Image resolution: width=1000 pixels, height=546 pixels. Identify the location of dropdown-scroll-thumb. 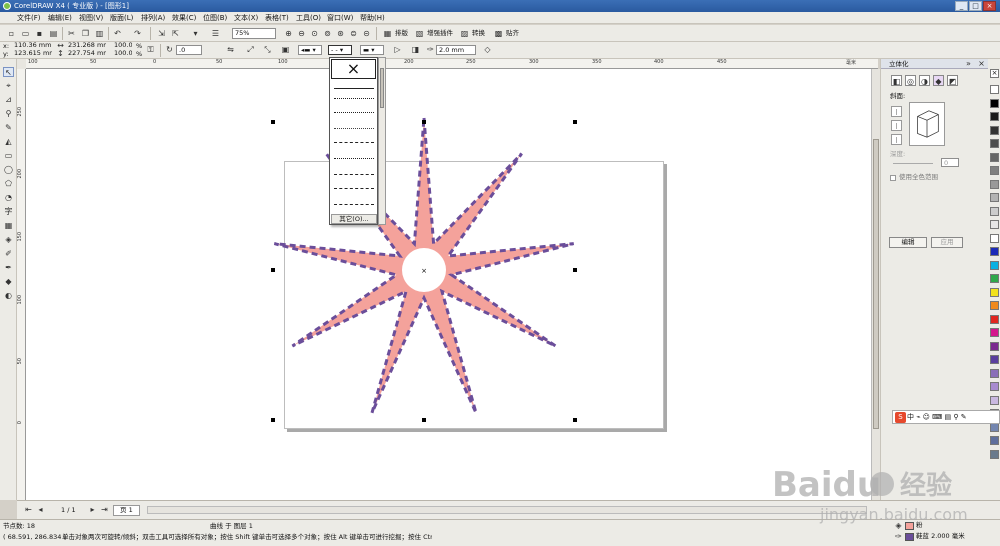
(382, 88).